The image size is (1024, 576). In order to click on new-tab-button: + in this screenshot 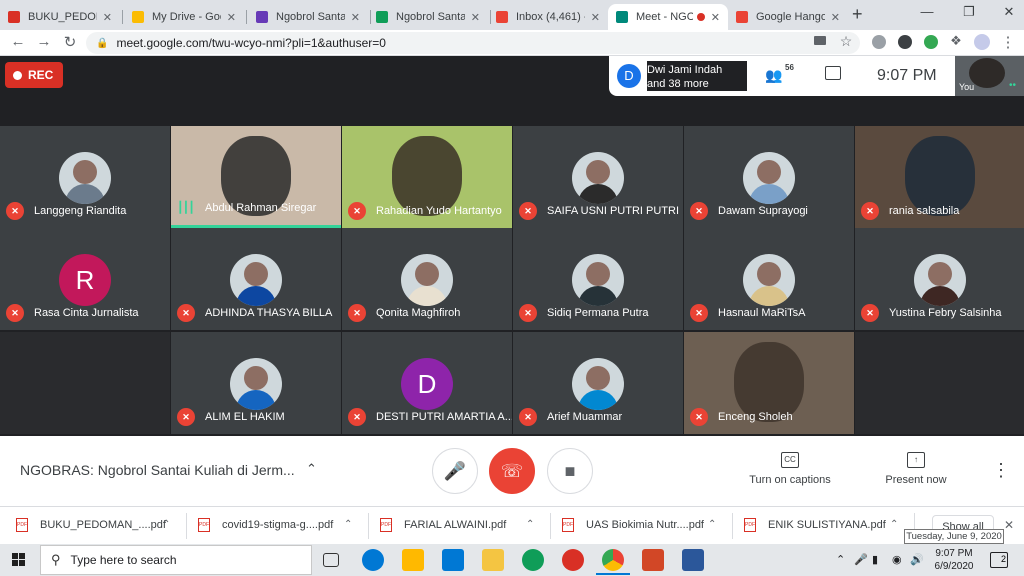, I will do `click(857, 14)`.